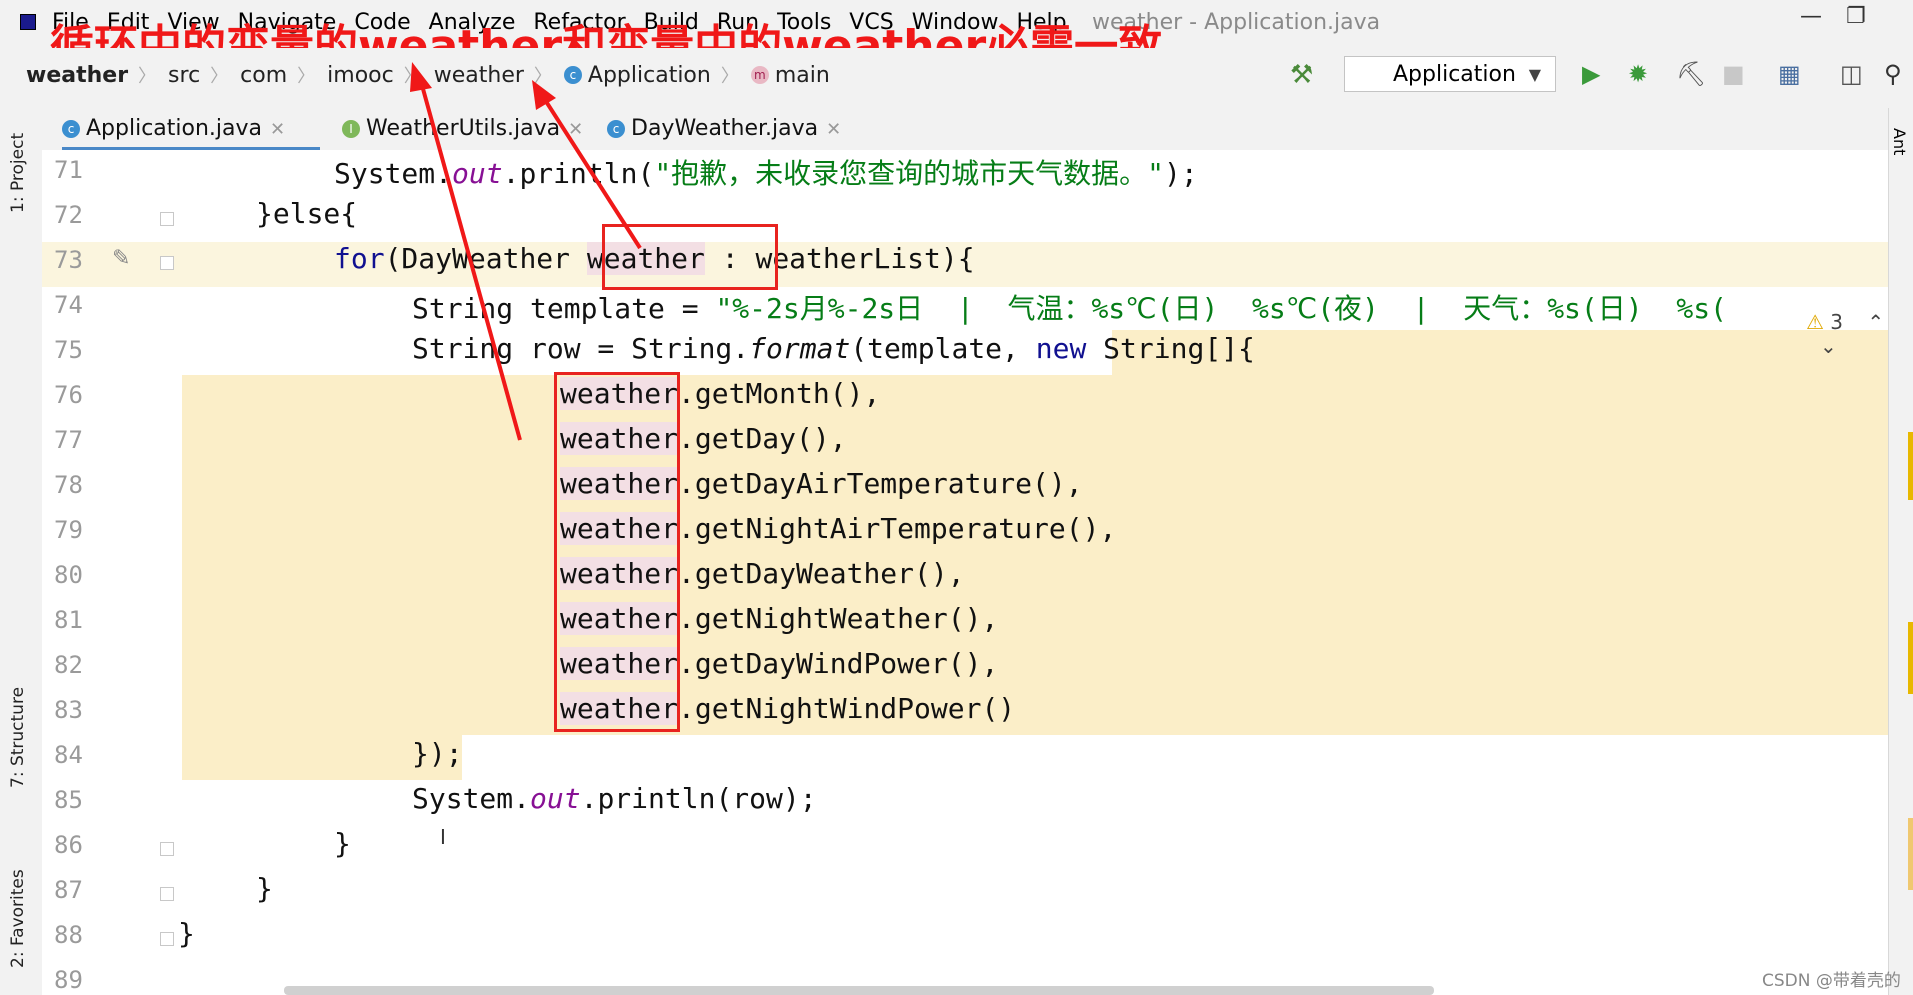  What do you see at coordinates (526, 251) in the screenshot?
I see `annotation-arrows` at bounding box center [526, 251].